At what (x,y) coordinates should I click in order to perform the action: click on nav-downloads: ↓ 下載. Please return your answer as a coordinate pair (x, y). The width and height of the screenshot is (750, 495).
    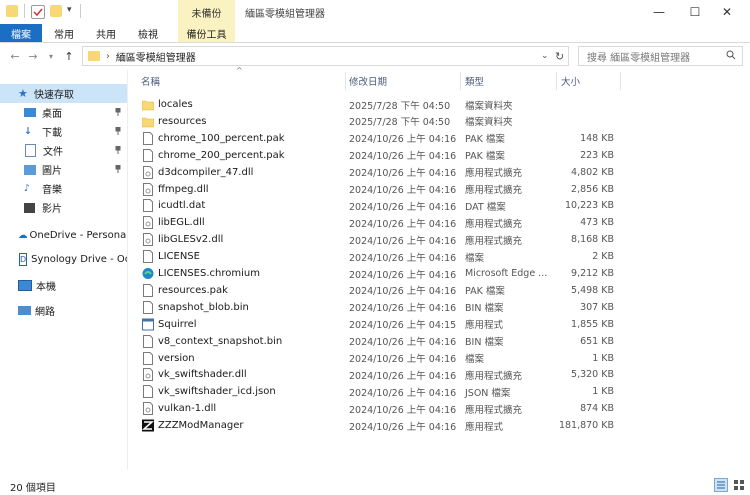
    Looking at the image, I should click on (63, 131).